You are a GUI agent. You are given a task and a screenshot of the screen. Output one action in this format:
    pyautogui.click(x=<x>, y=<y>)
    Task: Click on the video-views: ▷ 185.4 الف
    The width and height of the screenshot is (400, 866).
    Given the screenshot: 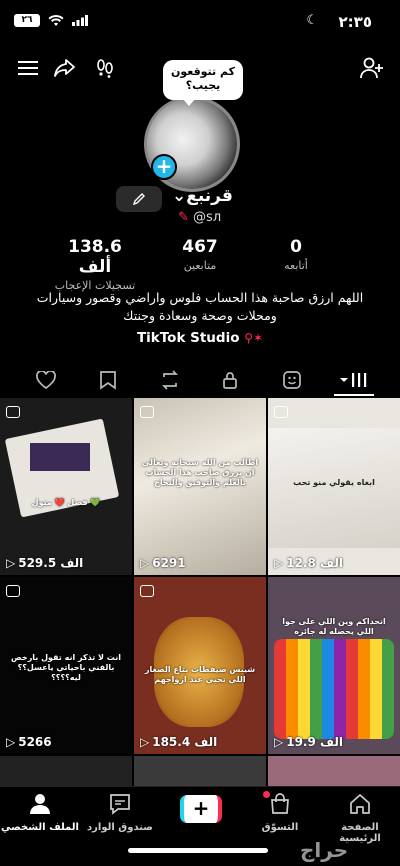 What is the action you would take?
    pyautogui.click(x=178, y=742)
    